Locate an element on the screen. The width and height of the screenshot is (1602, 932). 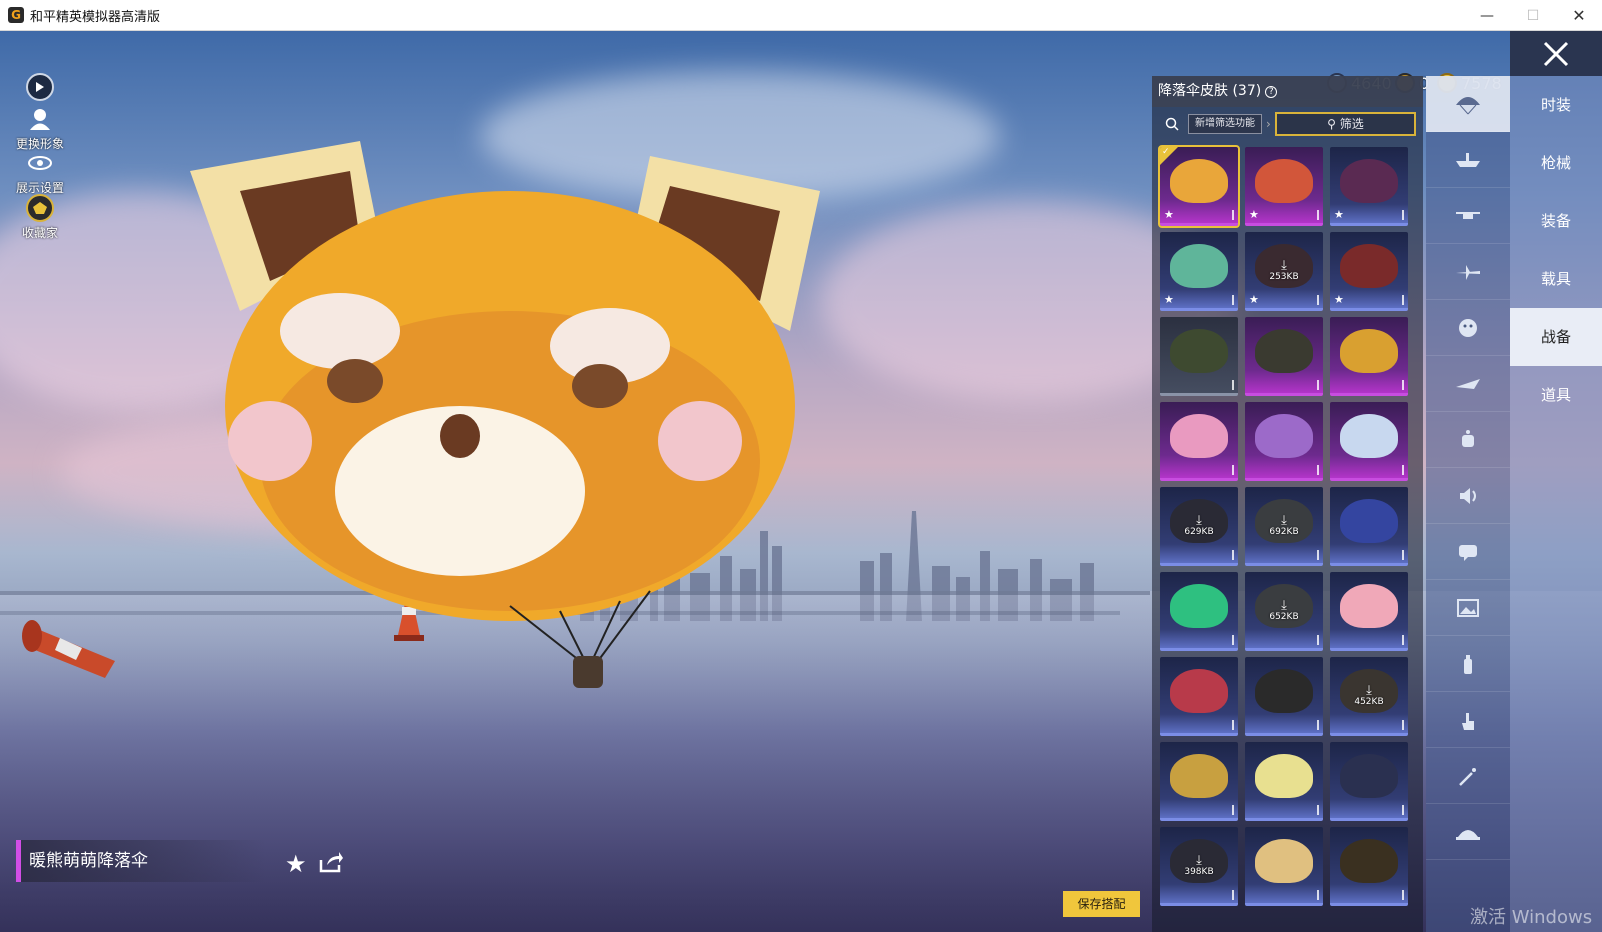
skin-tile: ✓ ★ is located at coordinates (1199, 186).